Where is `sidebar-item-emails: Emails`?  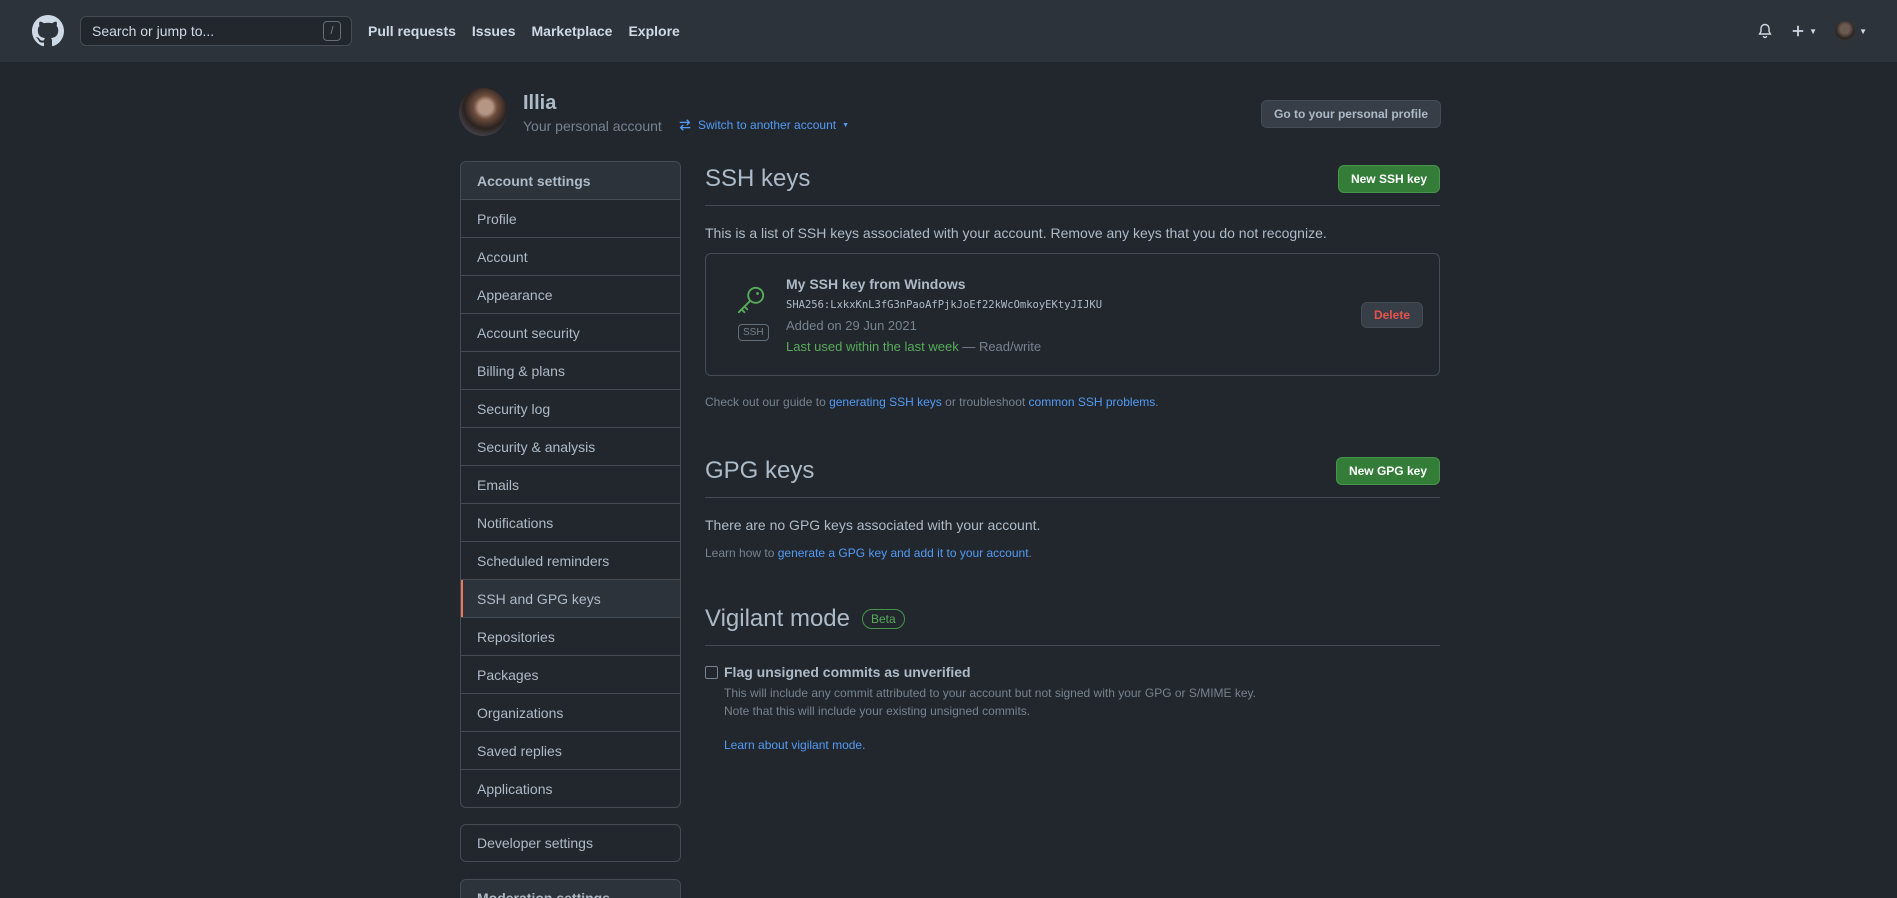
sidebar-item-emails: Emails is located at coordinates (570, 484).